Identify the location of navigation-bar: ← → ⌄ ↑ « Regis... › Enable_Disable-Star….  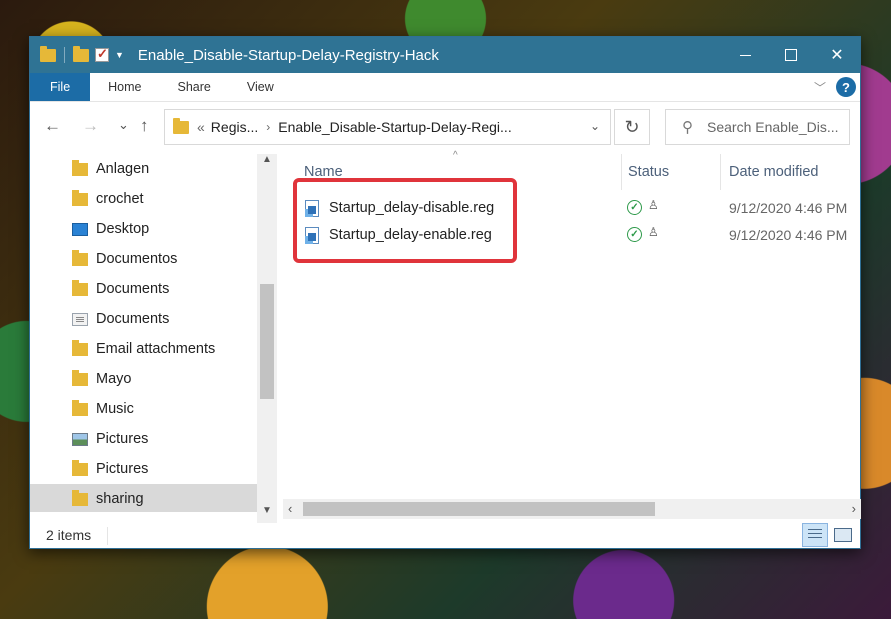
(445, 127).